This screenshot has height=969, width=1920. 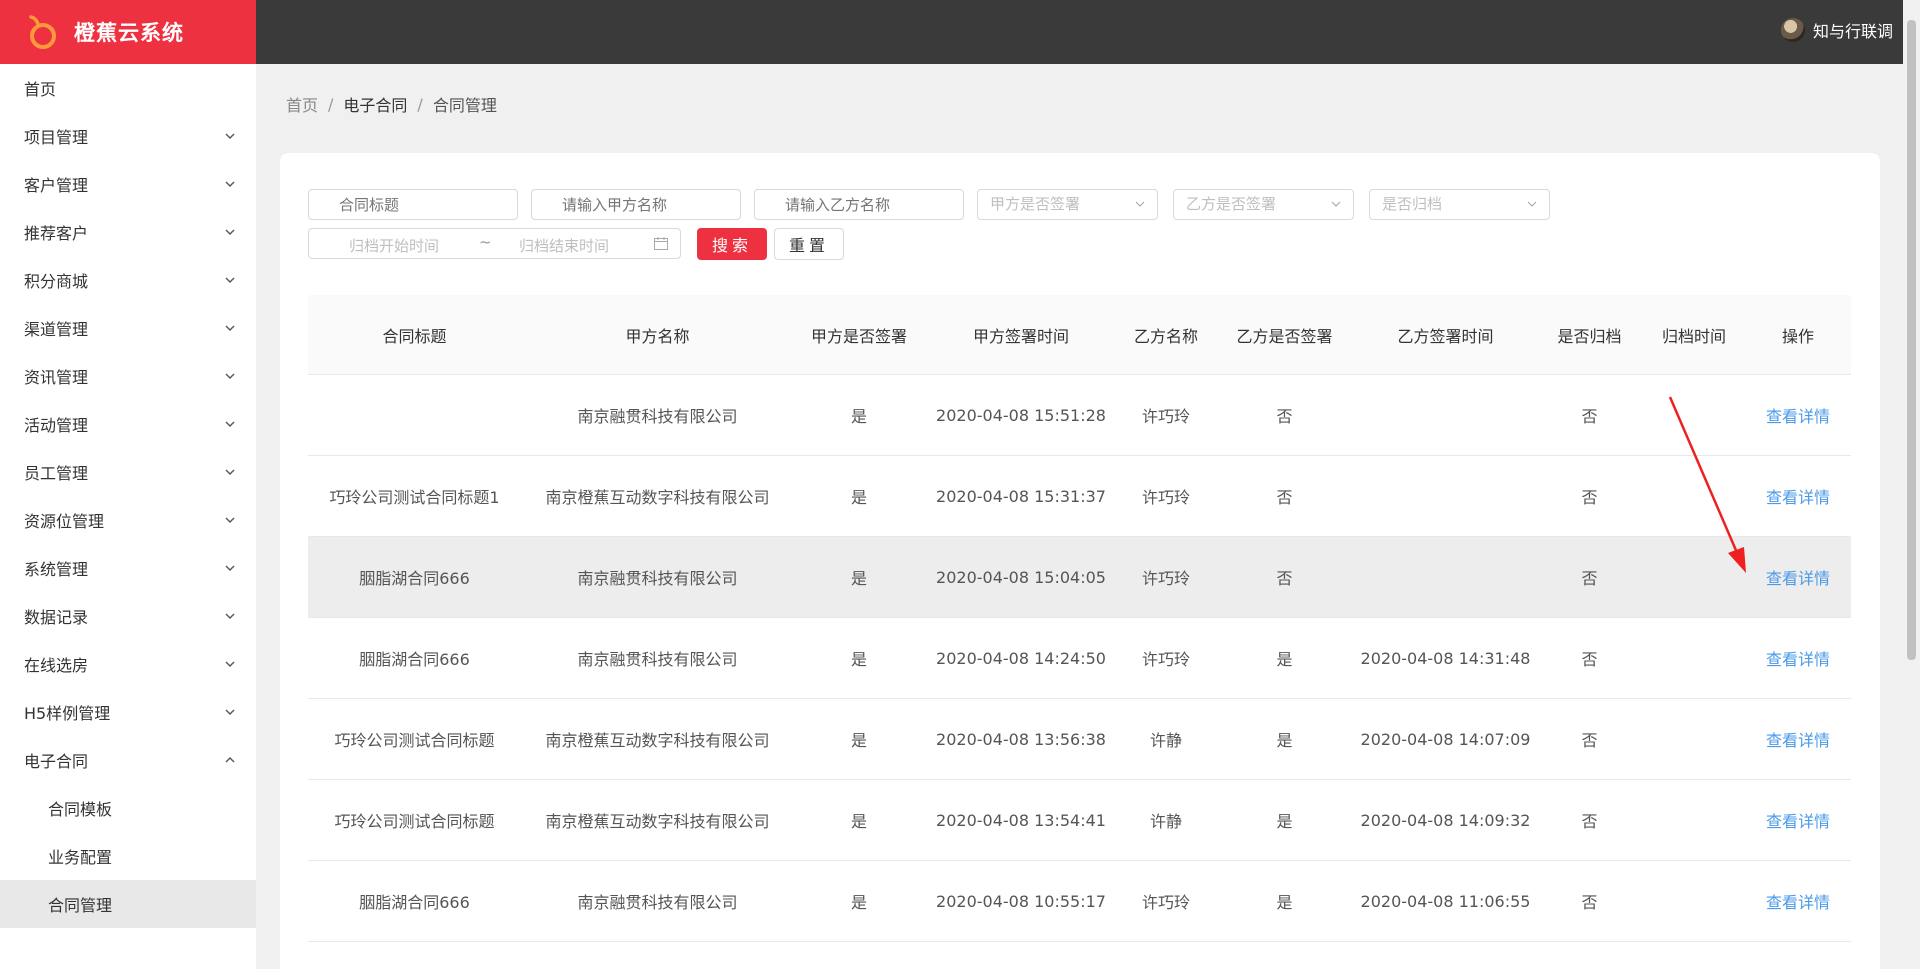 What do you see at coordinates (56, 617) in the screenshot?
I see `sidebar-item-label: 数据记录` at bounding box center [56, 617].